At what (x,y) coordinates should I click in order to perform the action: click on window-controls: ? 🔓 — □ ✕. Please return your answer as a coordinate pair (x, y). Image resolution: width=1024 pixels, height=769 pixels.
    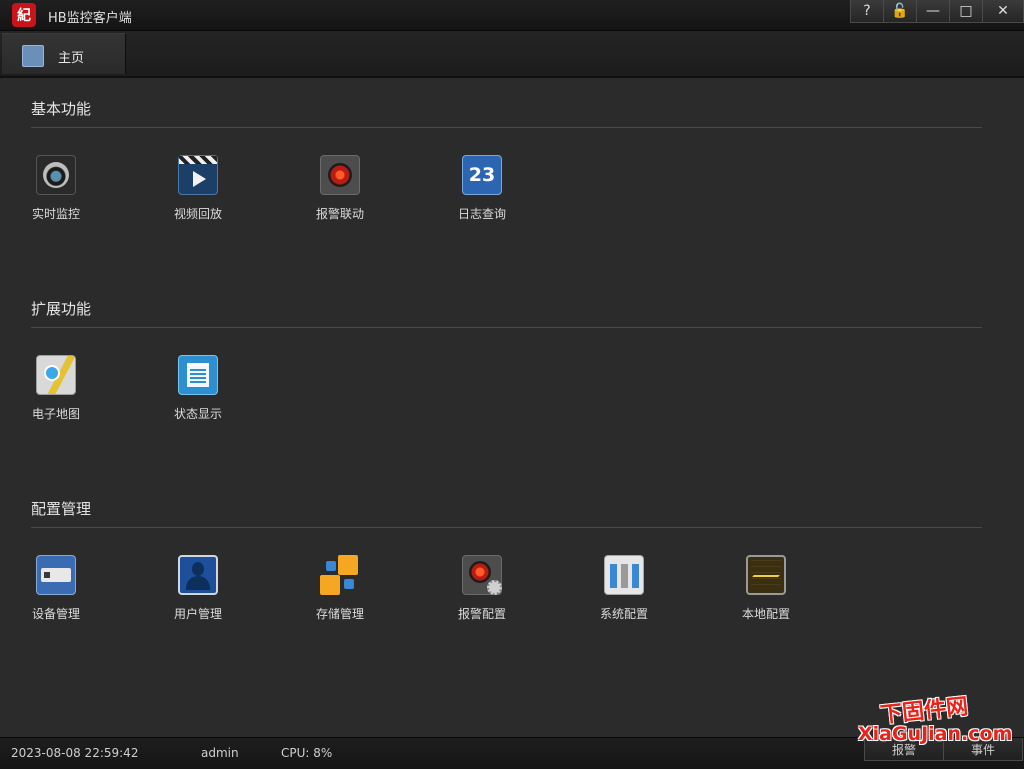
    Looking at the image, I should click on (937, 12).